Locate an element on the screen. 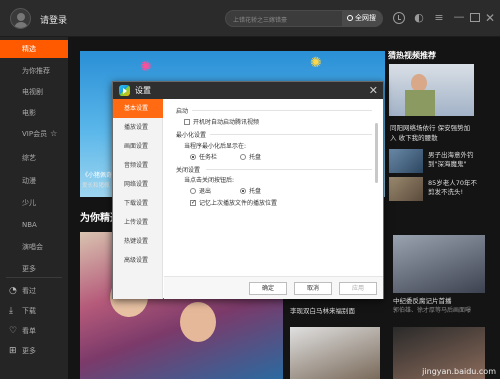 The height and width of the screenshot is (379, 500). news-title: 85岁老人70年不 is located at coordinates (463, 183).